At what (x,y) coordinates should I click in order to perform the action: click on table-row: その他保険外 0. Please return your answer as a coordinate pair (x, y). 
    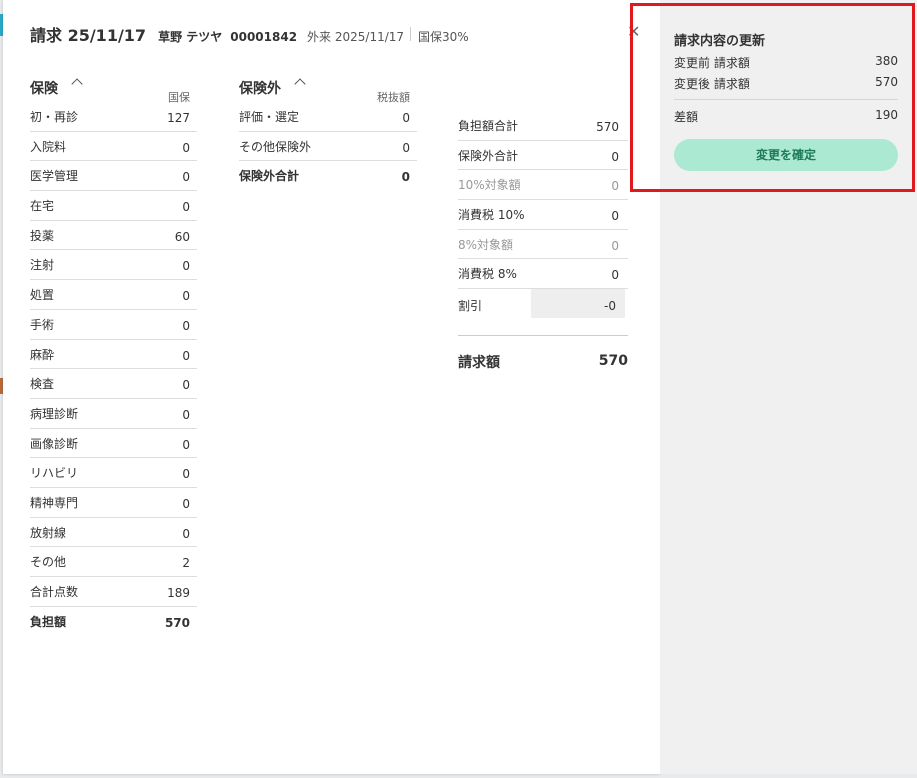
    Looking at the image, I should click on (328, 147).